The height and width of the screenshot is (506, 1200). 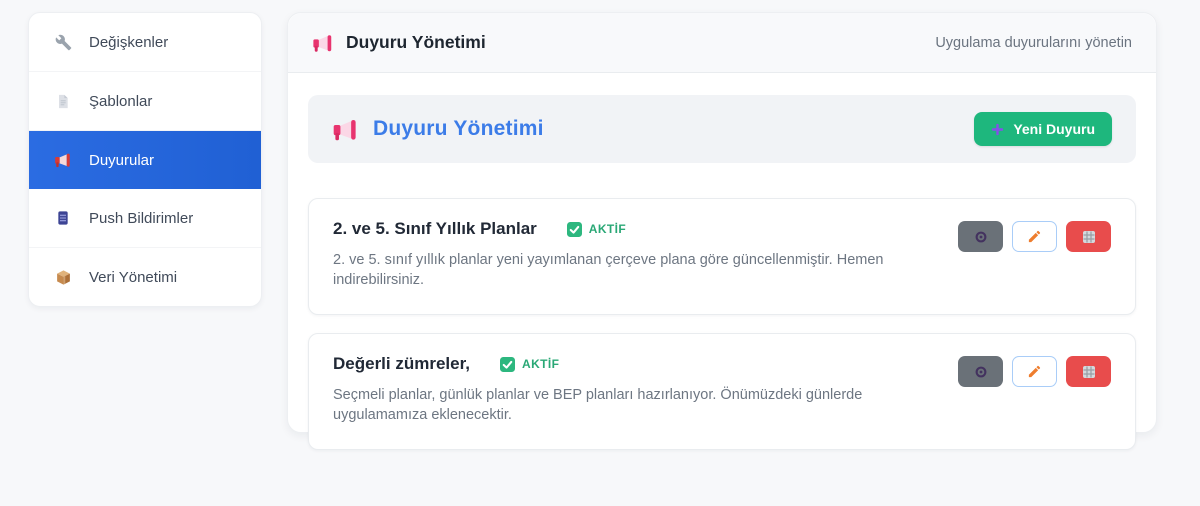 I want to click on toolbar-title: Duyuru Yönetimi, so click(x=458, y=128).